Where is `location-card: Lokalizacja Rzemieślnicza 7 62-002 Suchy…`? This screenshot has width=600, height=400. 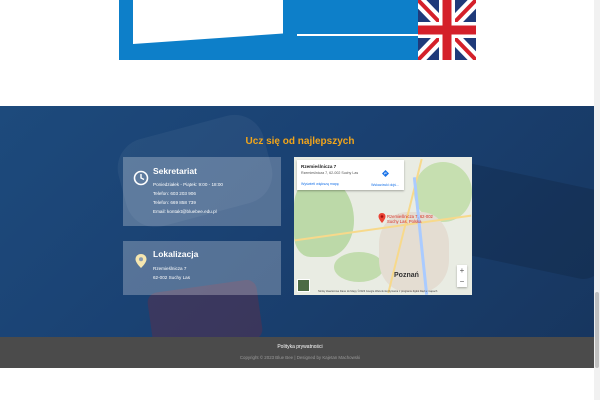 location-card: Lokalizacja Rzemieślnicza 7 62-002 Suchy… is located at coordinates (202, 268).